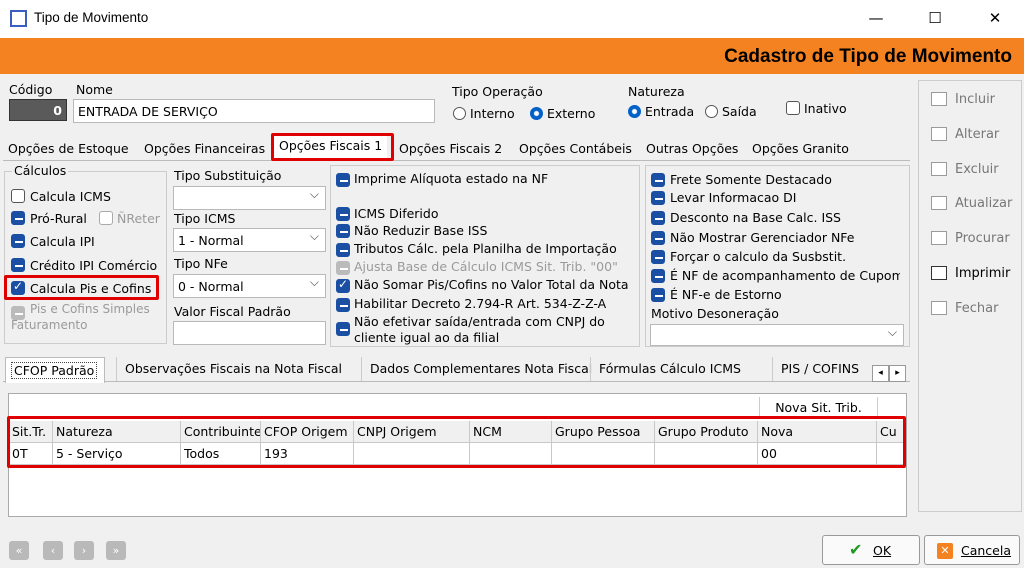  Describe the element at coordinates (84, 550) in the screenshot. I see `next-record-button: ›` at that location.